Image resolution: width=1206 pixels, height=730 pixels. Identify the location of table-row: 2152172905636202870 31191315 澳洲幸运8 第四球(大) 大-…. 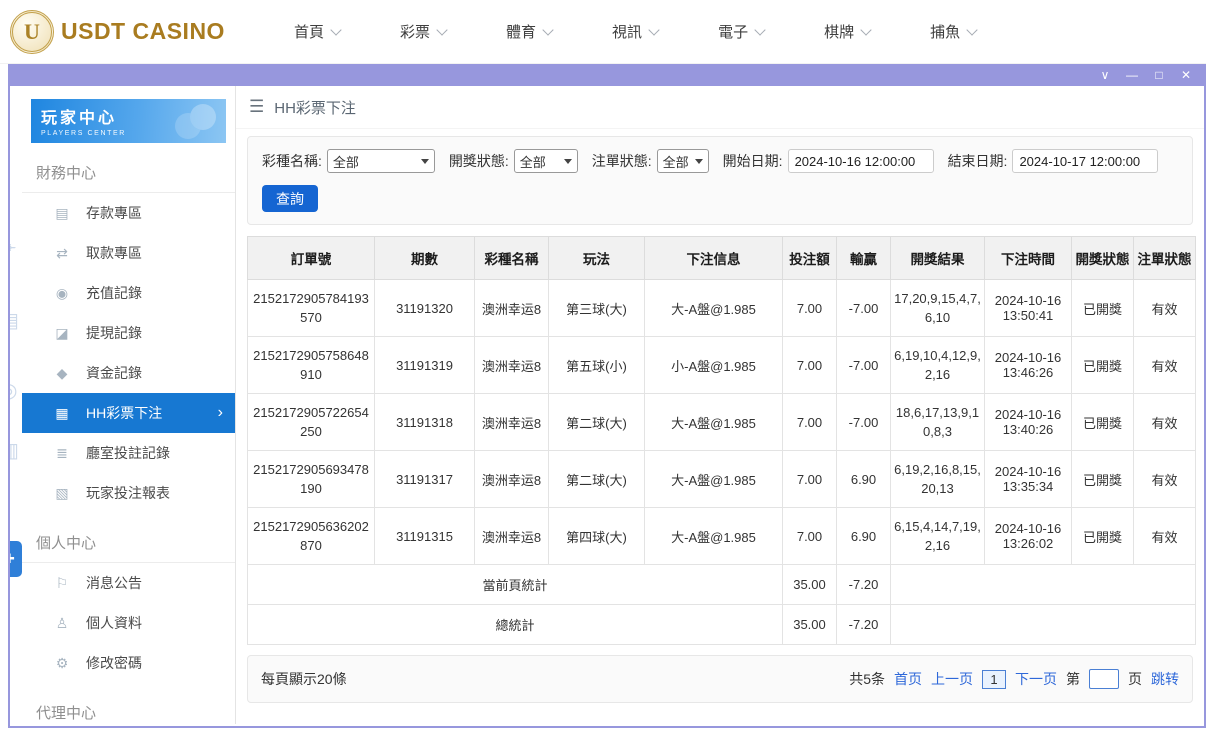
(721, 536).